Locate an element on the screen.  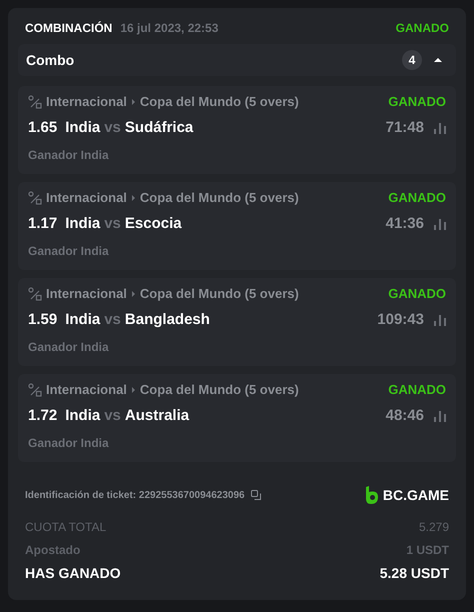
away-team: Sudáfrica is located at coordinates (159, 128).